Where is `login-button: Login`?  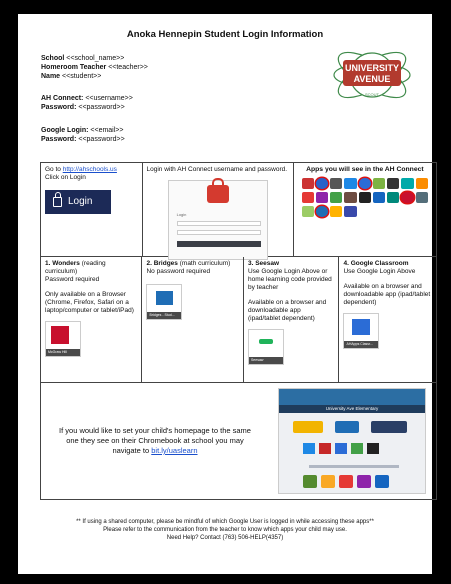 login-button: Login is located at coordinates (78, 202).